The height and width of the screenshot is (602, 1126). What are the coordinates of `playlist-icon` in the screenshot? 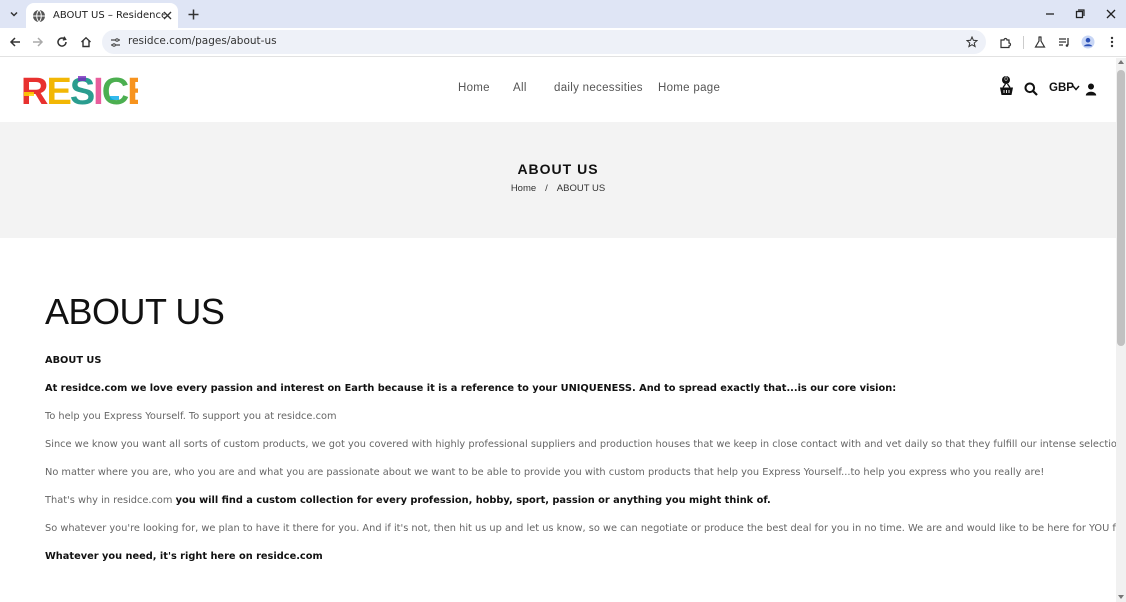 It's located at (1064, 42).